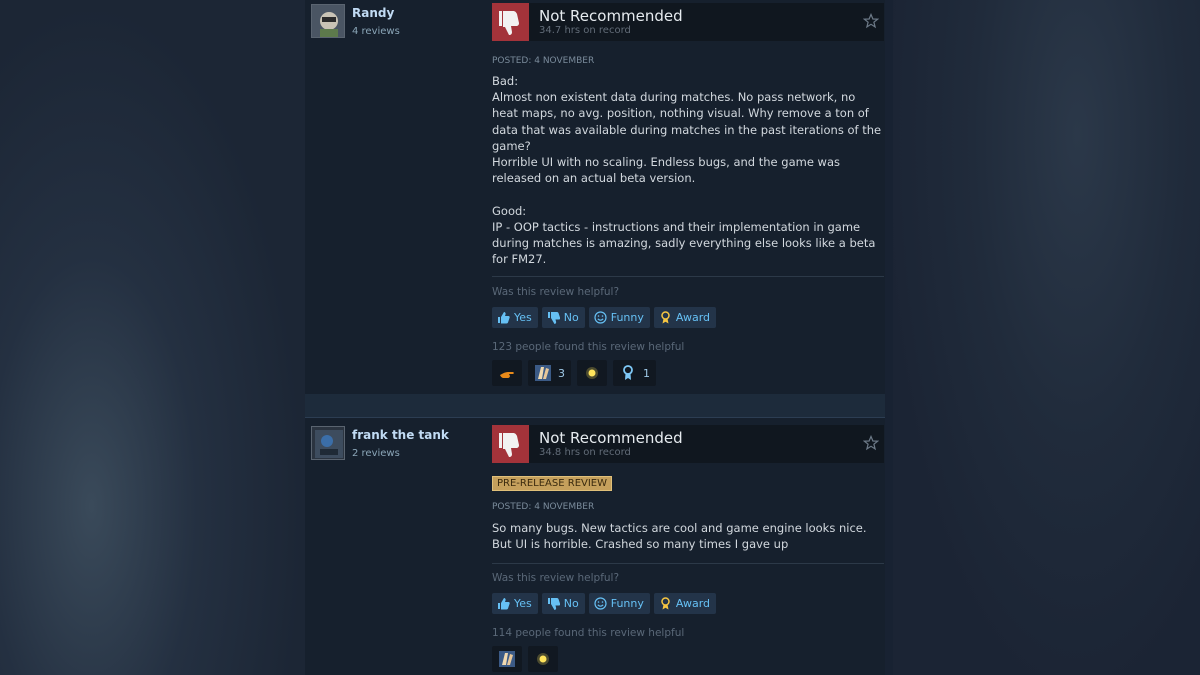 This screenshot has height=675, width=1200. I want to click on award-badge: 3, so click(549, 373).